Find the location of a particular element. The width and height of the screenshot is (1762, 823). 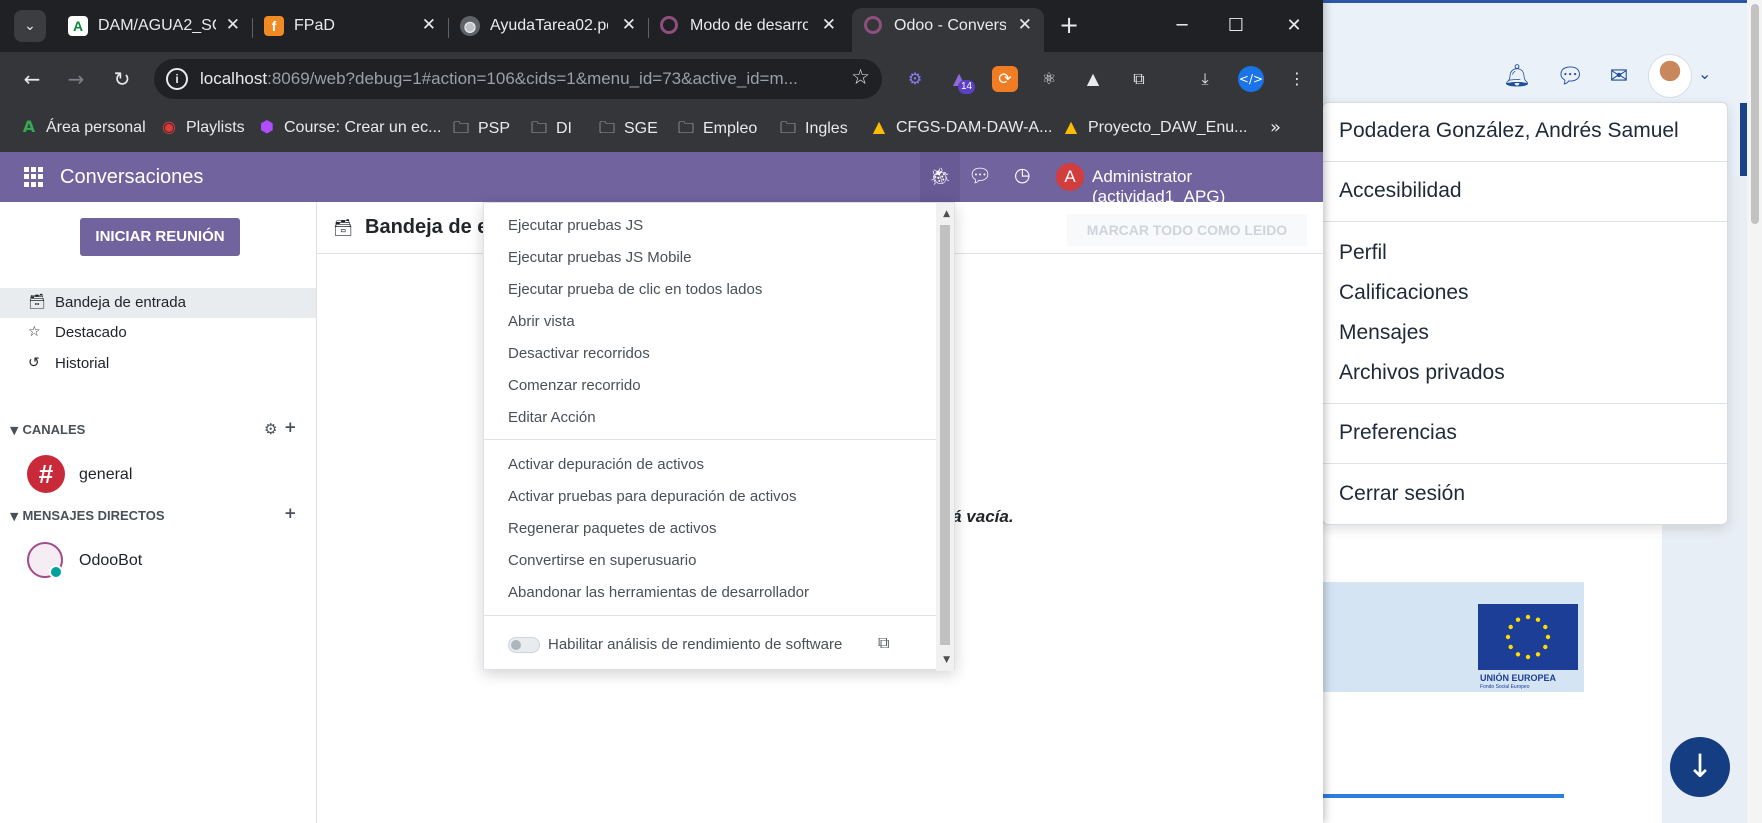

close-window-button: ✕ is located at coordinates (1294, 26).